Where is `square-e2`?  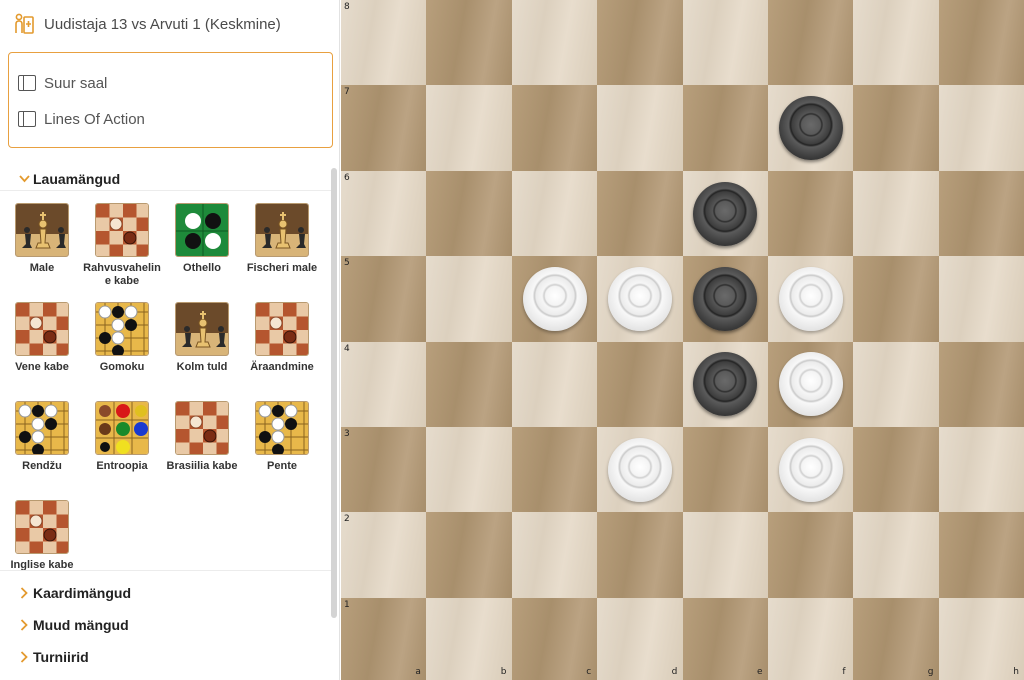
square-e2 is located at coordinates (725, 555).